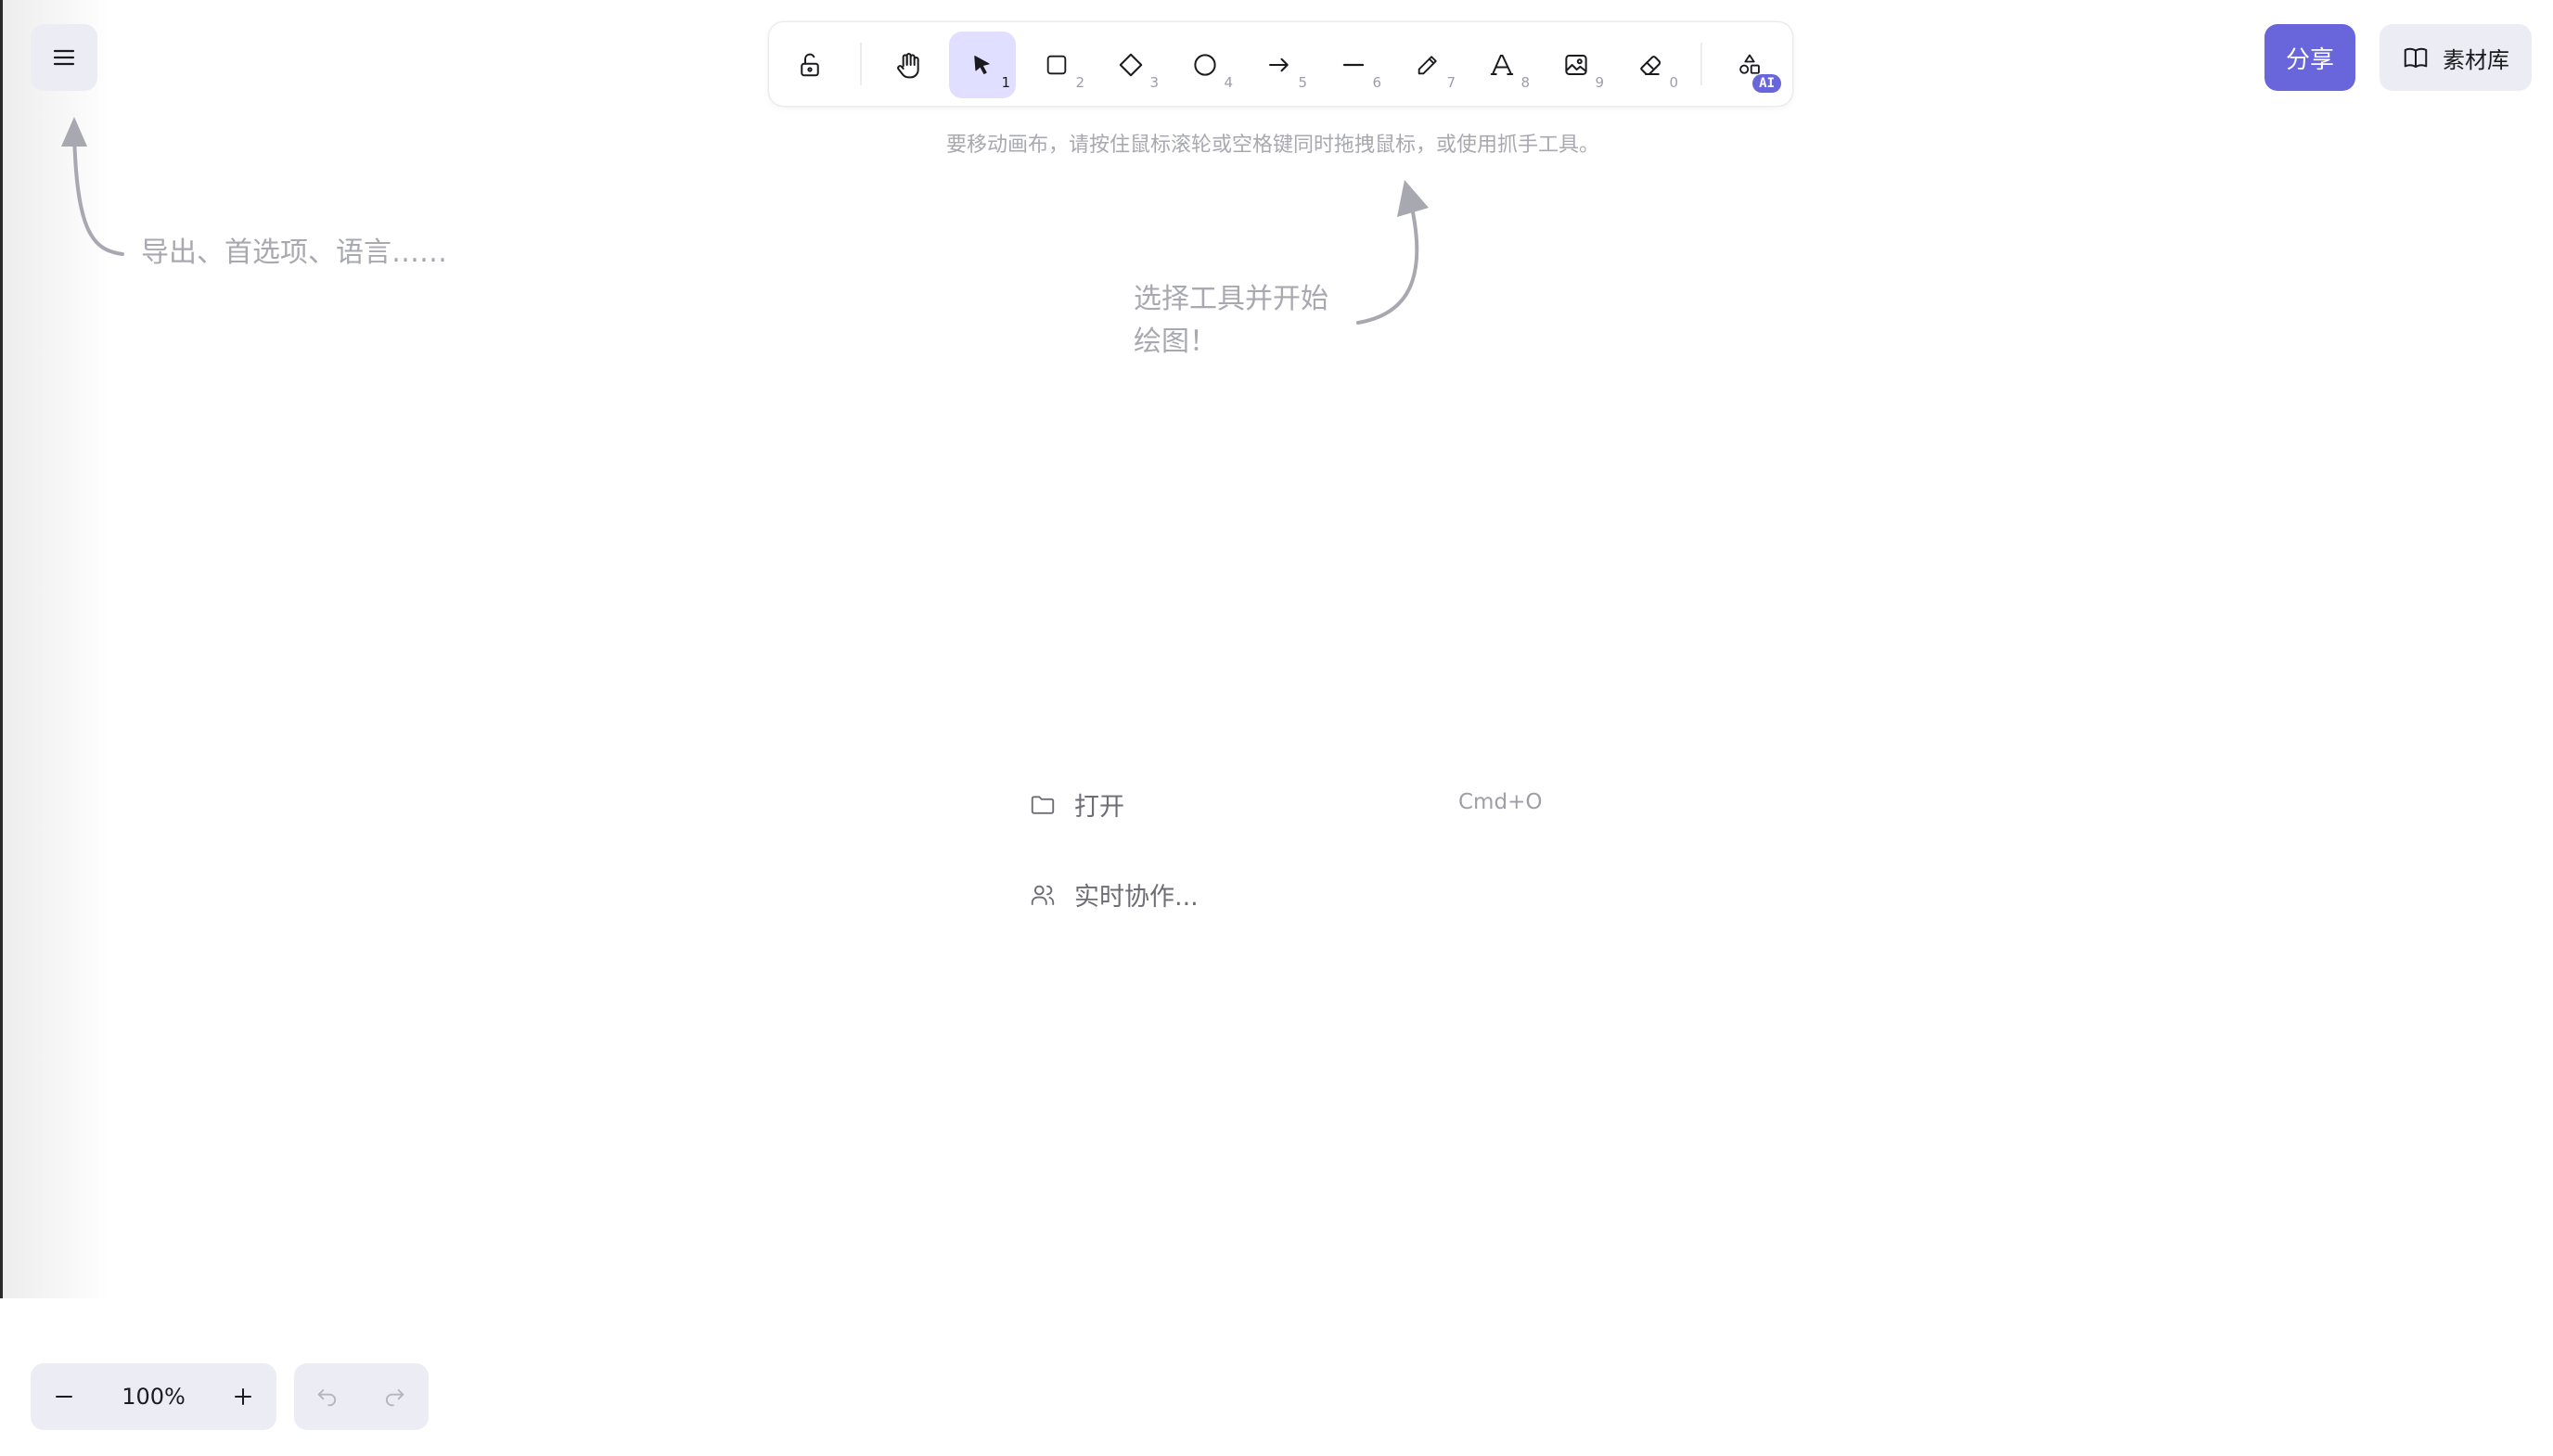  What do you see at coordinates (1766, 83) in the screenshot?
I see `ai-badge: AI` at bounding box center [1766, 83].